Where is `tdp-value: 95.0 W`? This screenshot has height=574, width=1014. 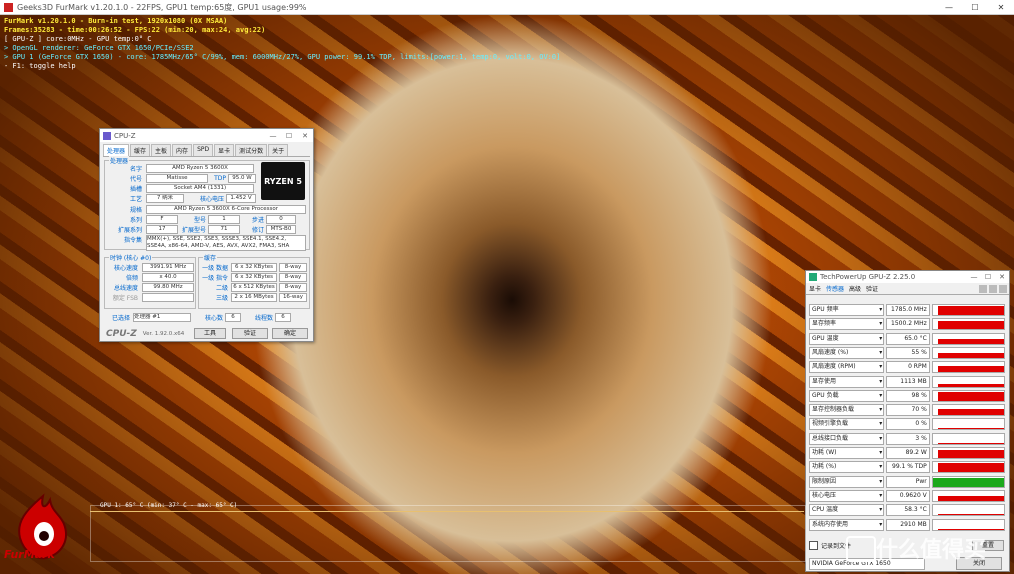
tdp-value: 95.0 W is located at coordinates (242, 178).